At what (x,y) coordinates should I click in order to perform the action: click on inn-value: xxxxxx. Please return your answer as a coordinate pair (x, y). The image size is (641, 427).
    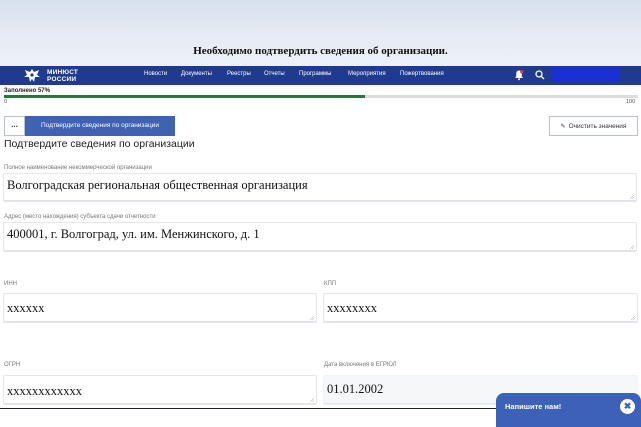
    Looking at the image, I should click on (26, 308).